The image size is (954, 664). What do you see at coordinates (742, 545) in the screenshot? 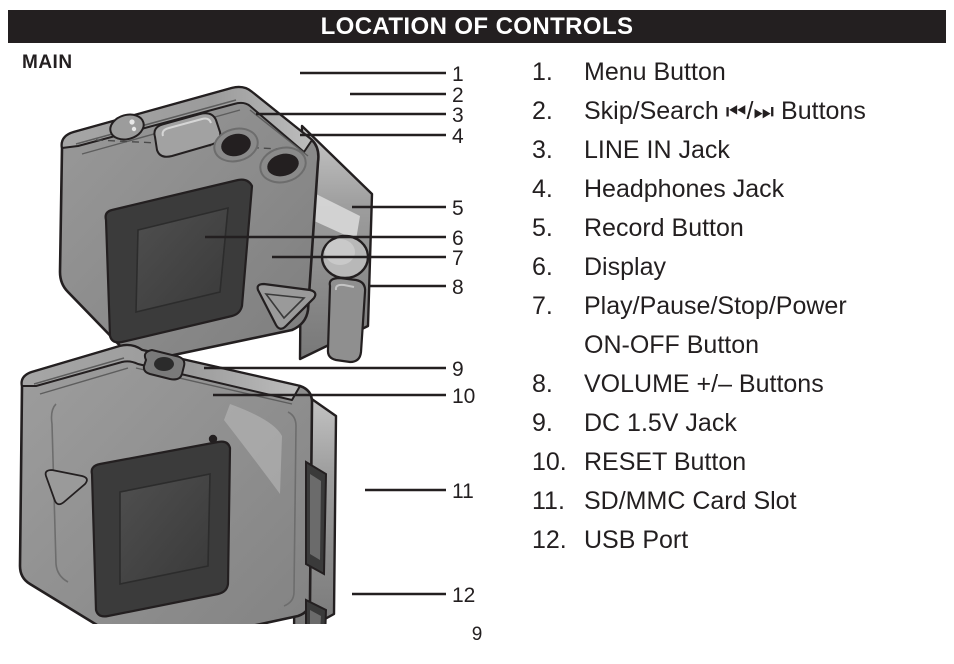
I see `list-item: 12. USB Port` at bounding box center [742, 545].